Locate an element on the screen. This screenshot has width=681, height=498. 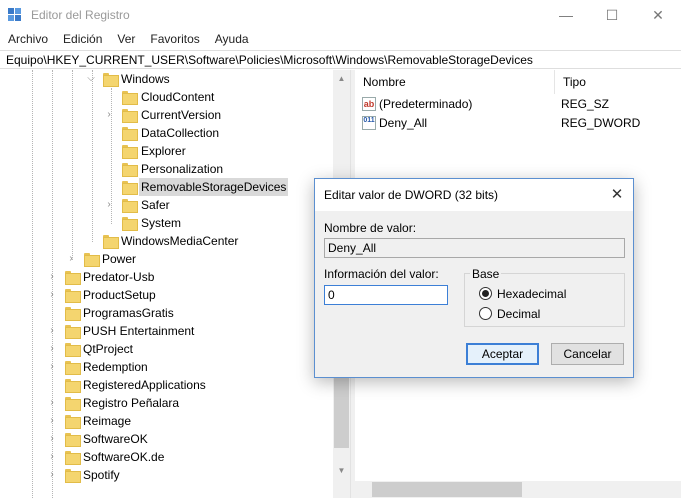
tree-item-label: DataCollection is located at coordinates (180, 133).